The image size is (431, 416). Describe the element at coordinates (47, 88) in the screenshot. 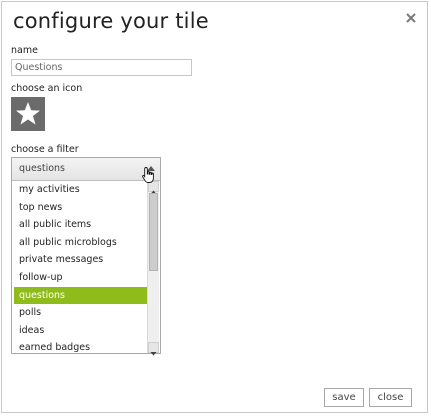

I see `icon-label: choose an icon` at that location.